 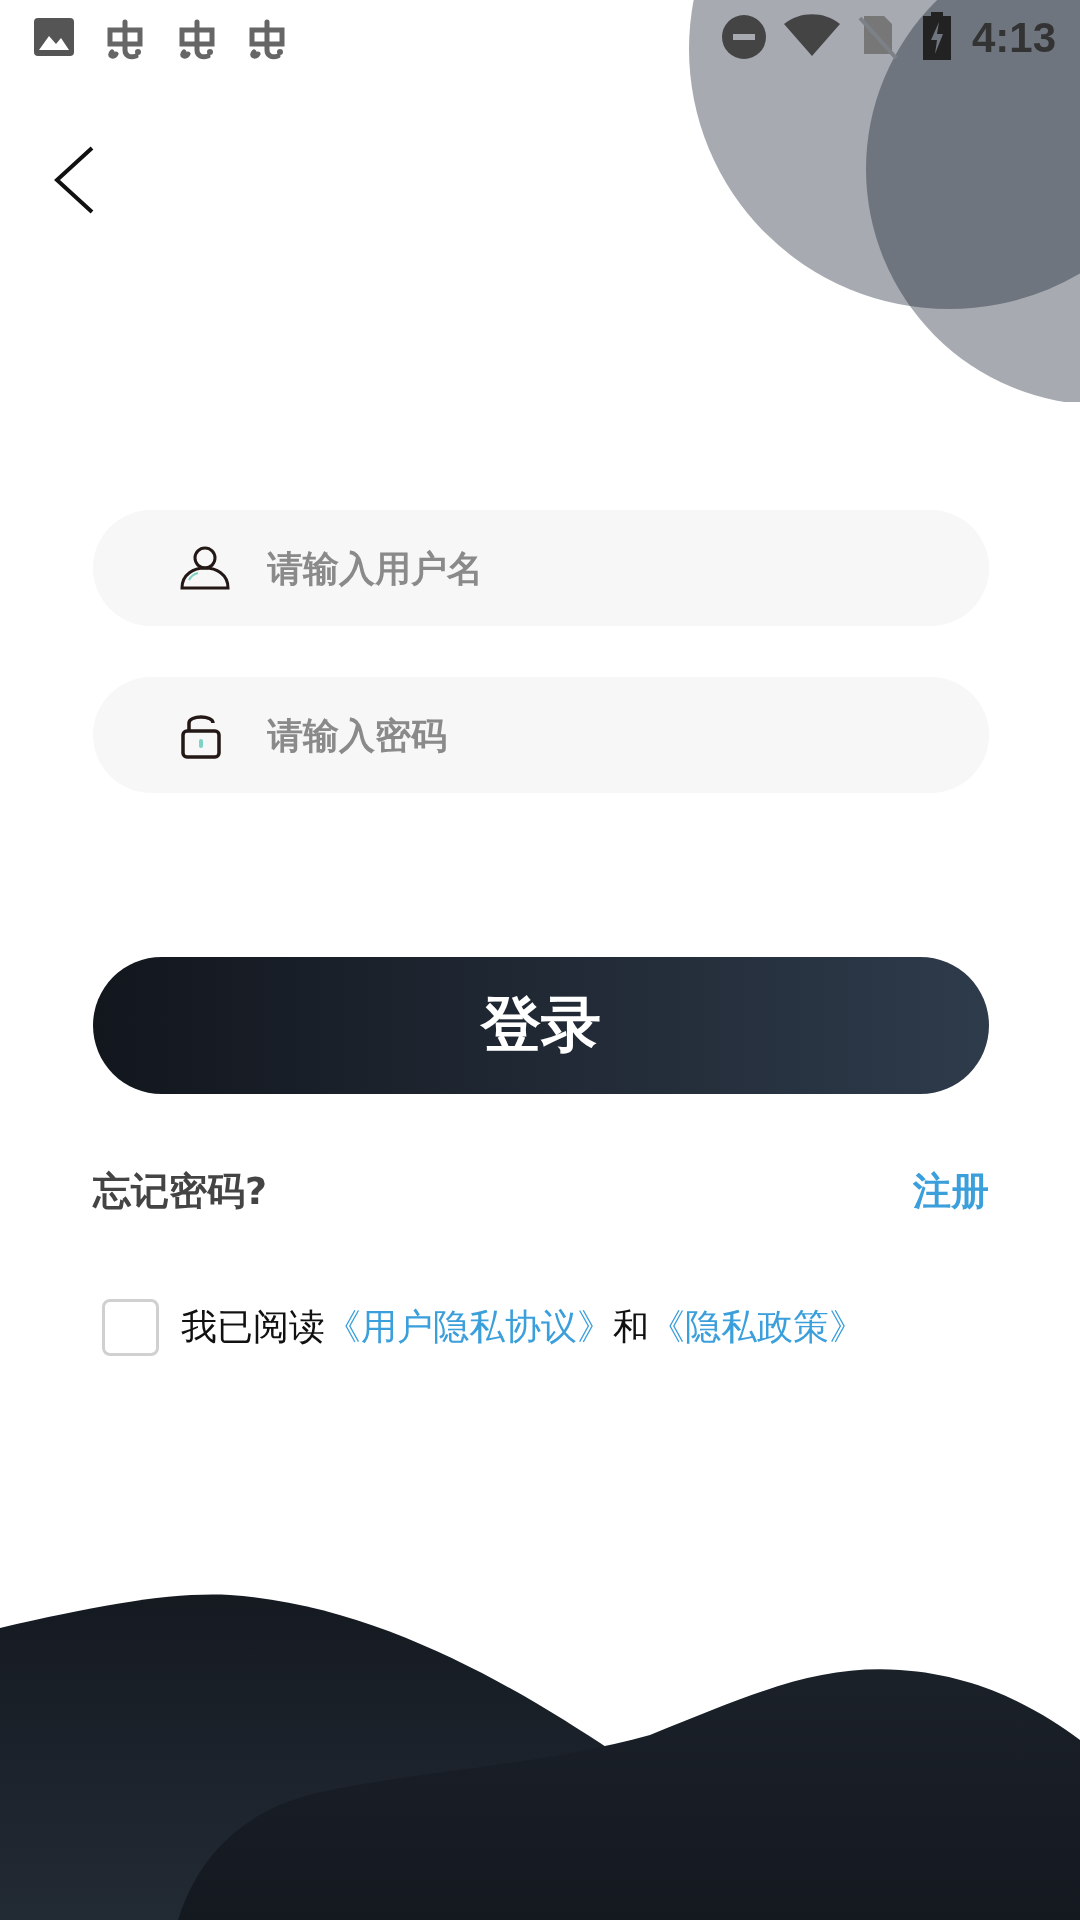 What do you see at coordinates (951, 1191) in the screenshot?
I see `register-link: 注册` at bounding box center [951, 1191].